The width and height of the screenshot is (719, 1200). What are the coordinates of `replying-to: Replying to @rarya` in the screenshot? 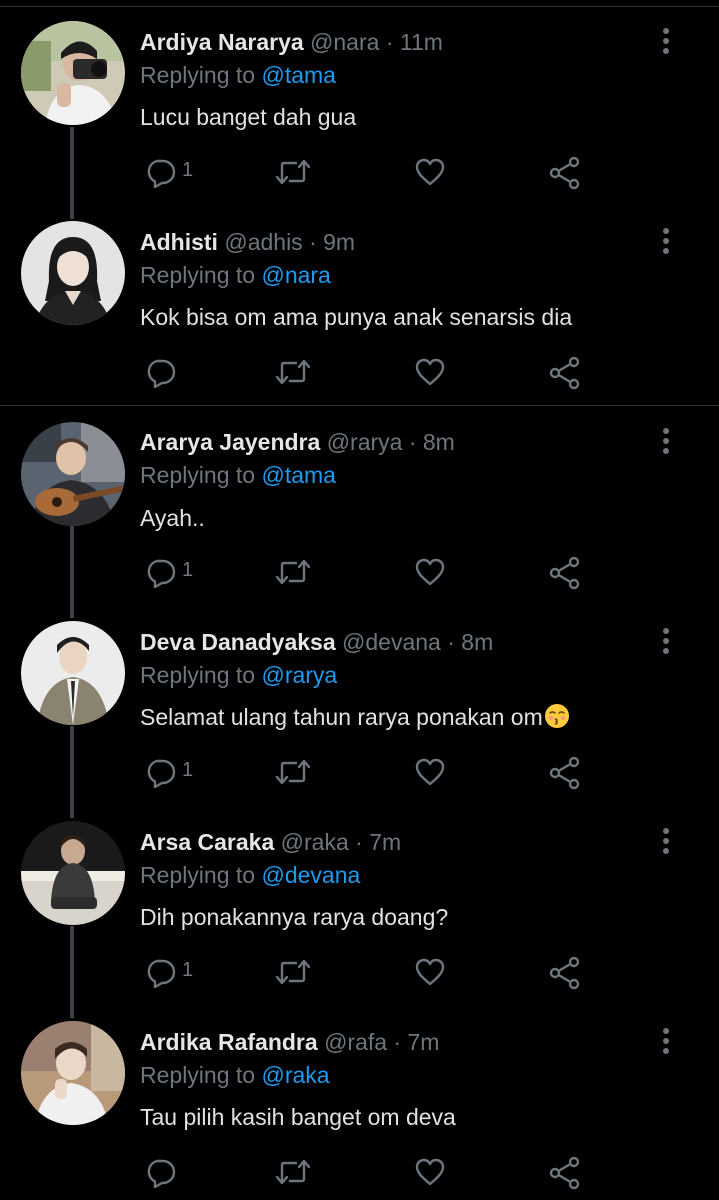 It's located at (238, 675).